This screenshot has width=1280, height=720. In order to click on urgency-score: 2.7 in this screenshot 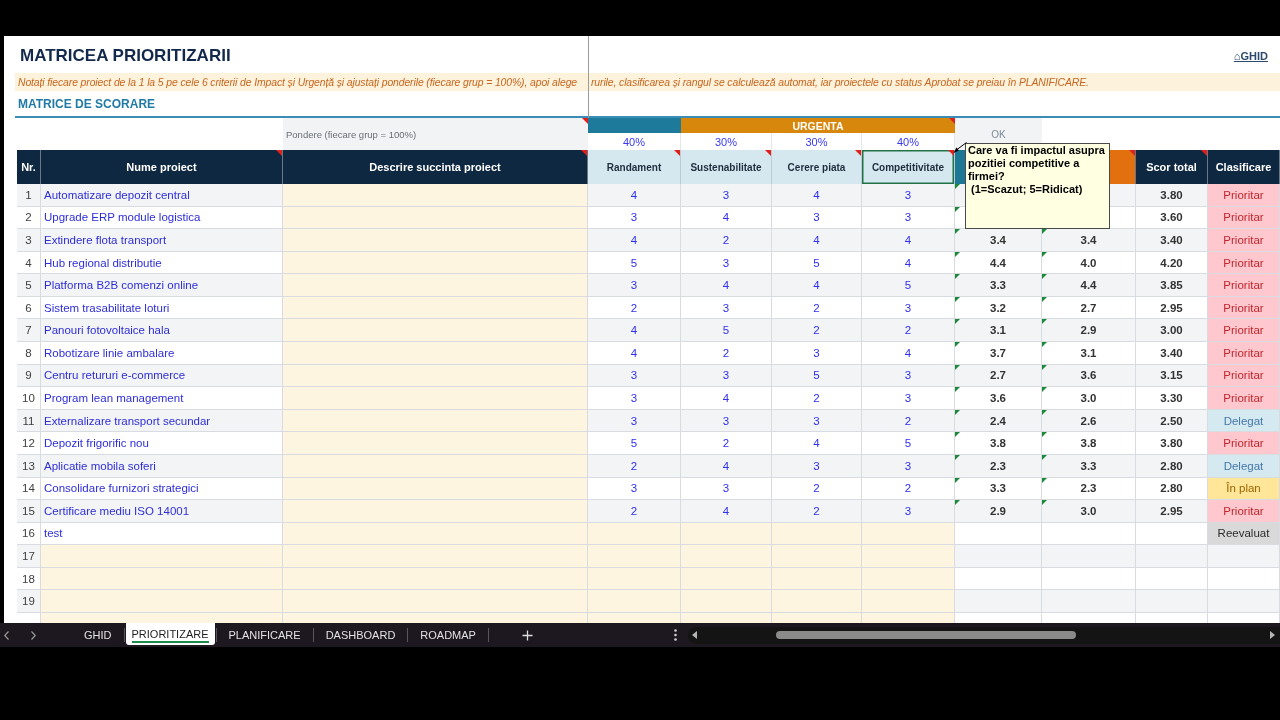, I will do `click(1088, 307)`.